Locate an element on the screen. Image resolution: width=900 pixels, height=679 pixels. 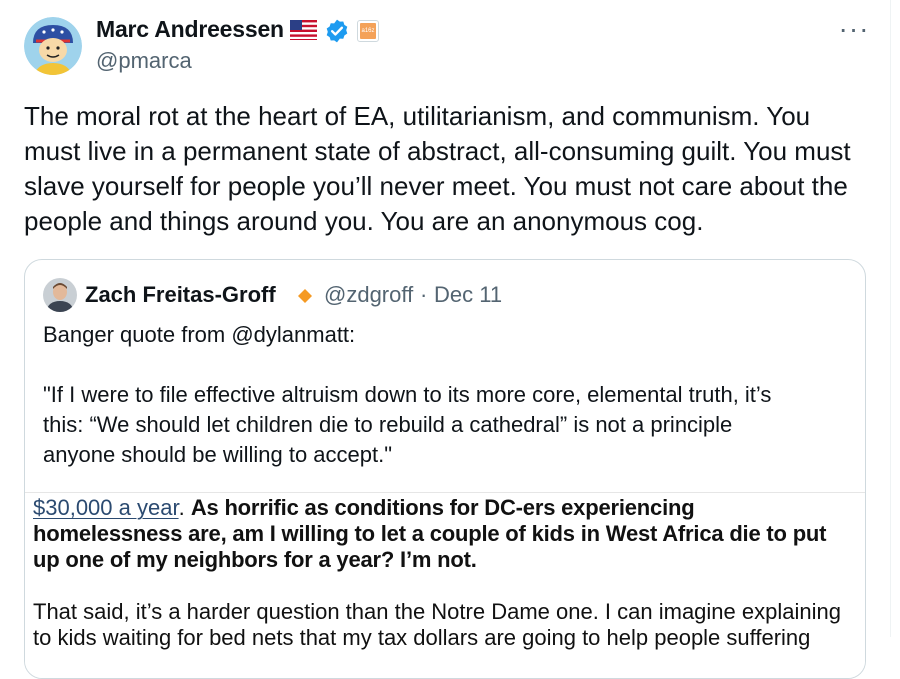
quote-author-handle: @zdgroff is located at coordinates (368, 295).